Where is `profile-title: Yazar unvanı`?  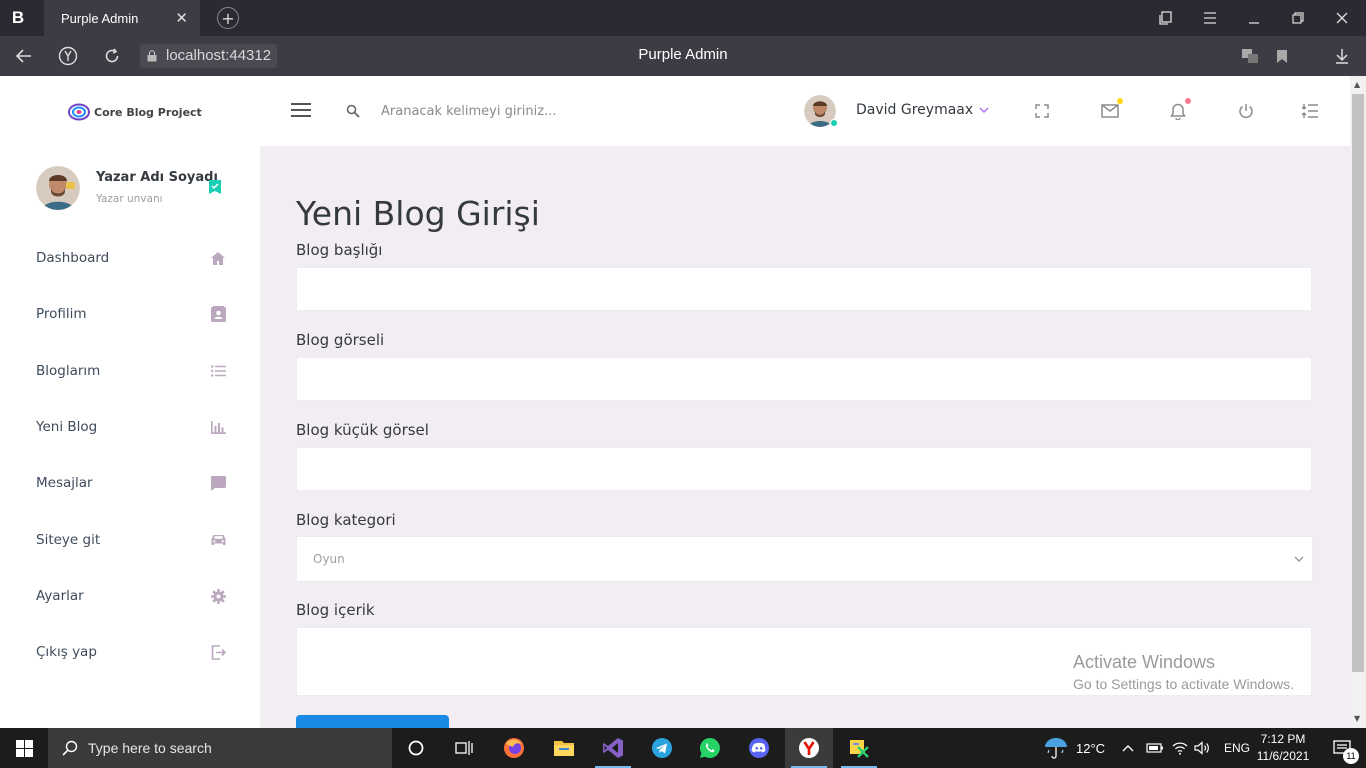
profile-title: Yazar unvanı is located at coordinates (129, 199).